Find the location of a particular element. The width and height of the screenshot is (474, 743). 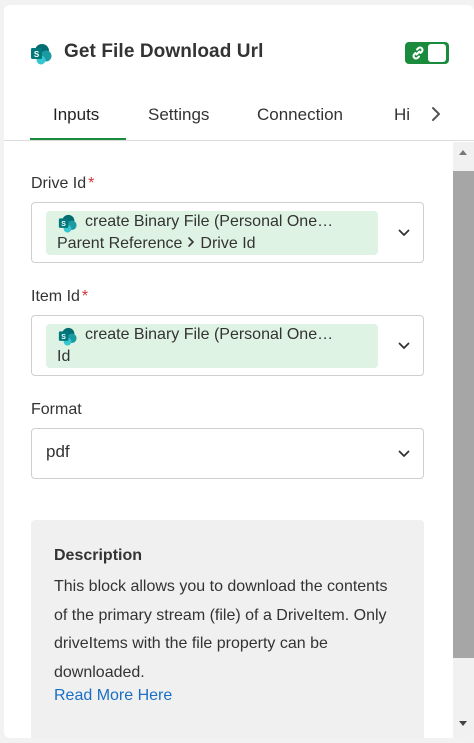

token-path-segment: Drive Id is located at coordinates (228, 243).